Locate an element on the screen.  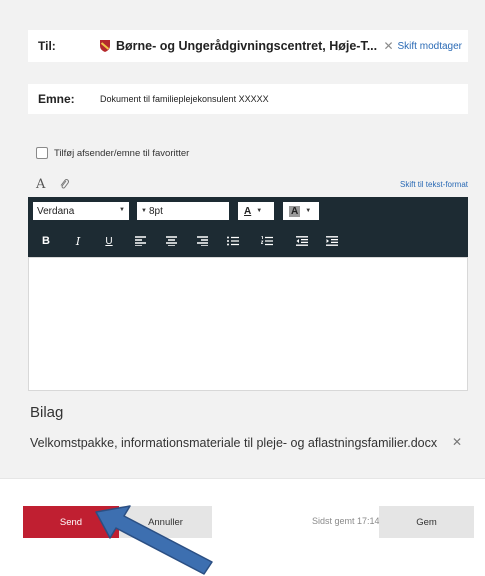
change-recipient-label: Skift modtager is located at coordinates (429, 46).